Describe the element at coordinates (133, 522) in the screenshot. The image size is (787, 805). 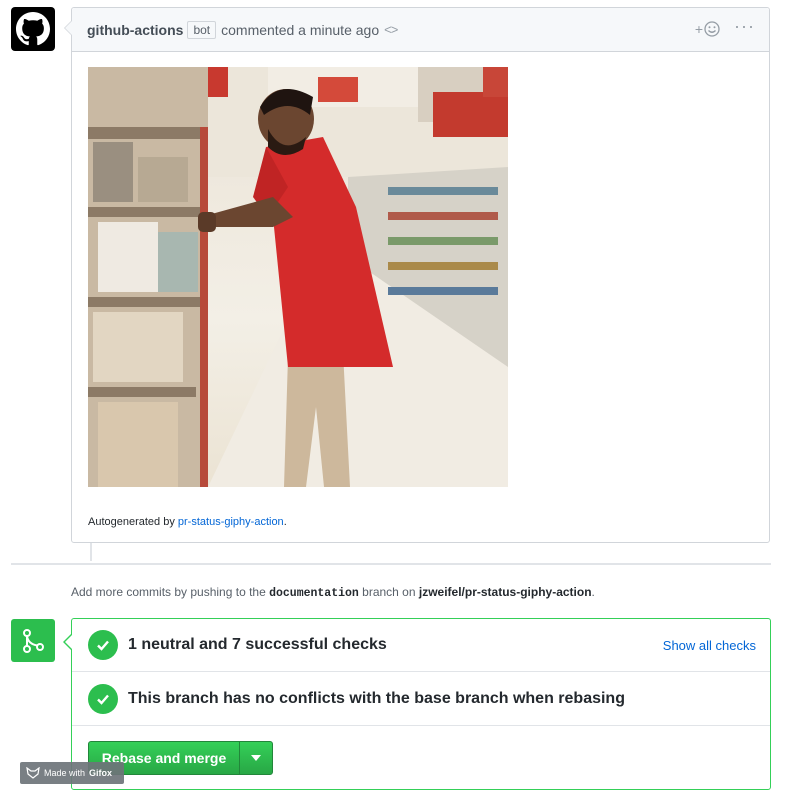
I see `footnote-prefix: Autogenerated by` at that location.